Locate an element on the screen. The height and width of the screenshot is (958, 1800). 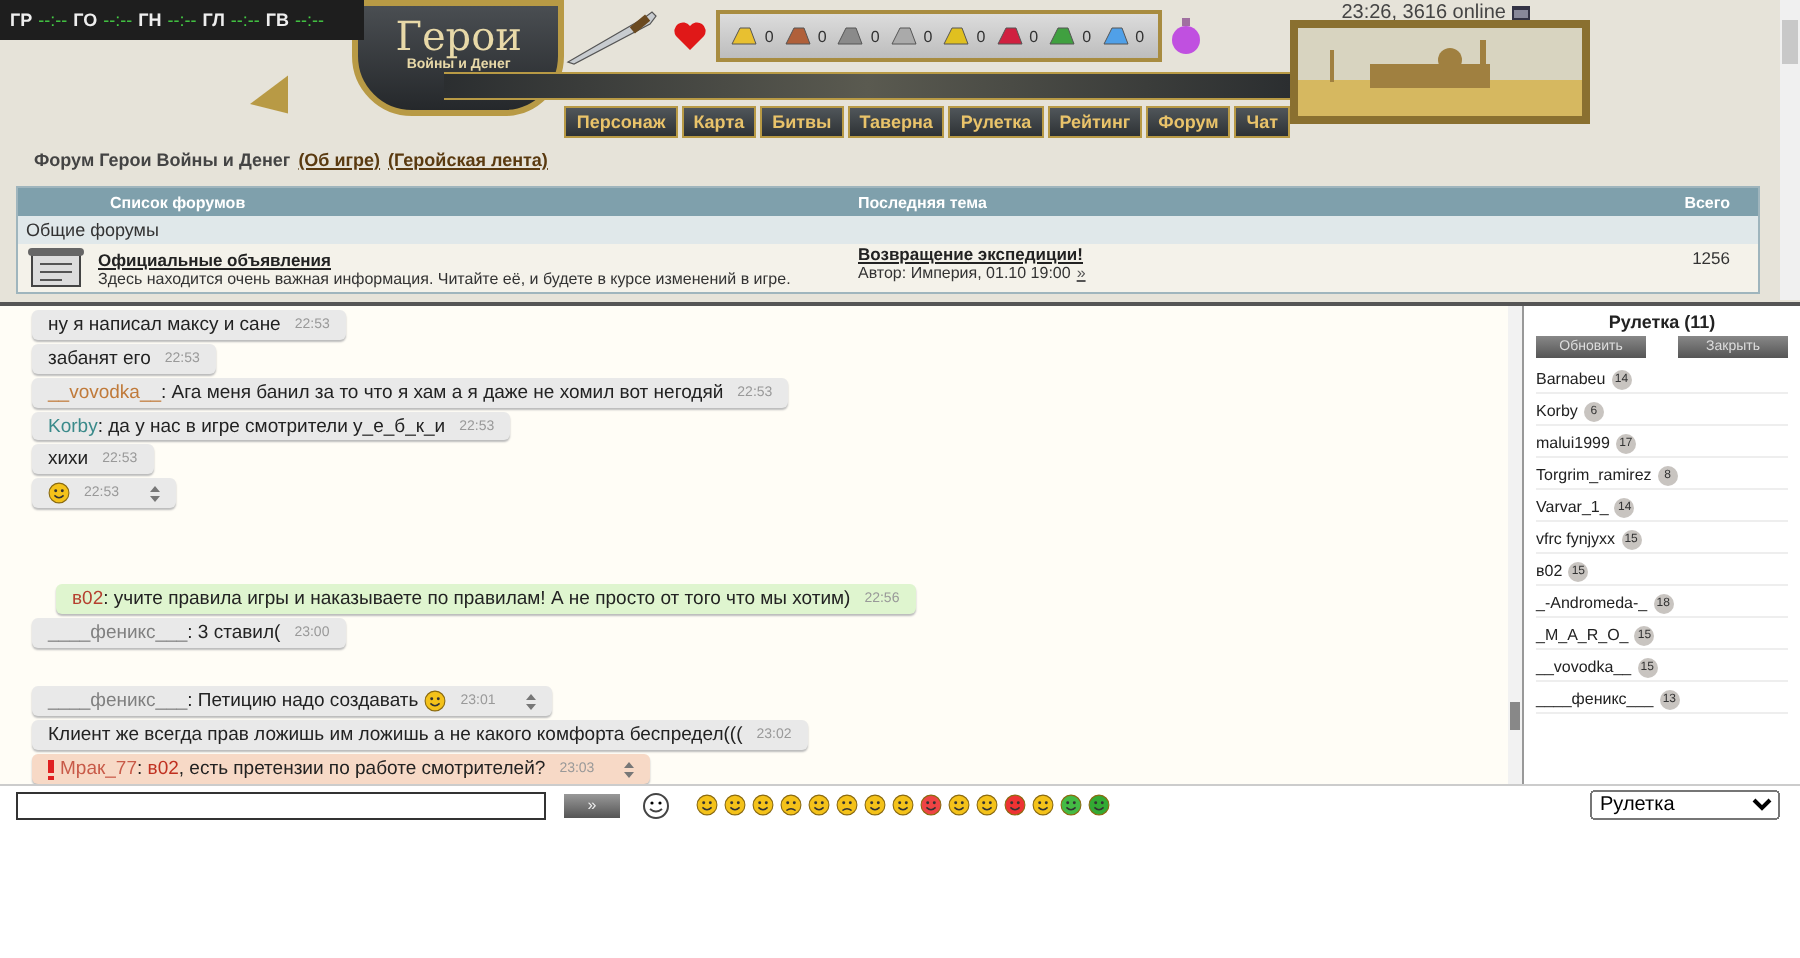
user-name: Torgrim_ramirez is located at coordinates (1594, 475).